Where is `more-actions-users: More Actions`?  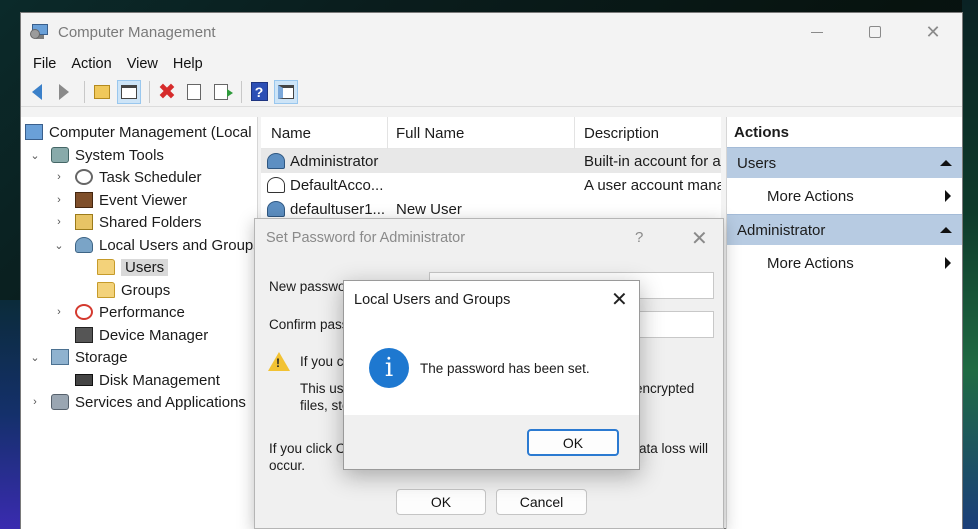
more-actions-users: More Actions is located at coordinates (844, 196).